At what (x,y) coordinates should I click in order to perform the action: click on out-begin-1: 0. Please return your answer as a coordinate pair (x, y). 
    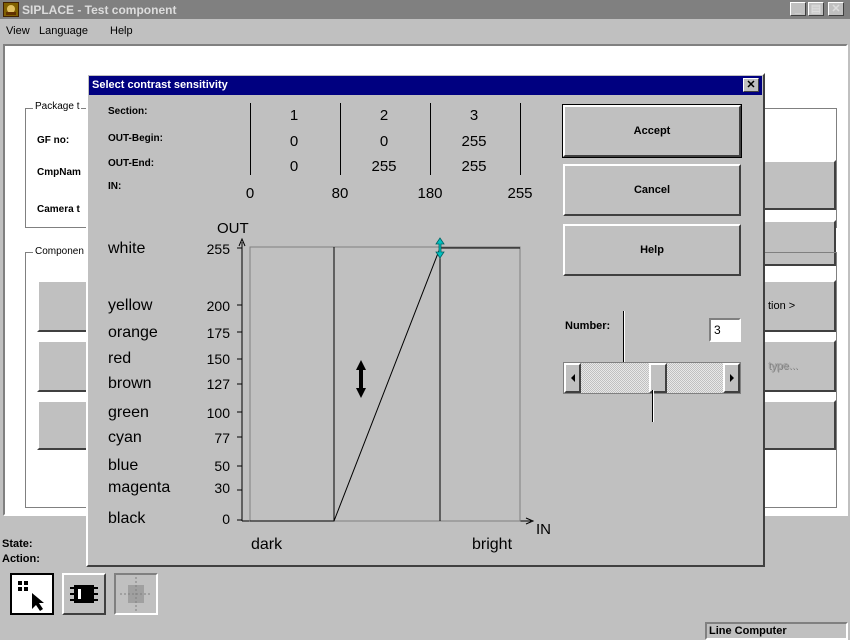
    Looking at the image, I should click on (294, 141).